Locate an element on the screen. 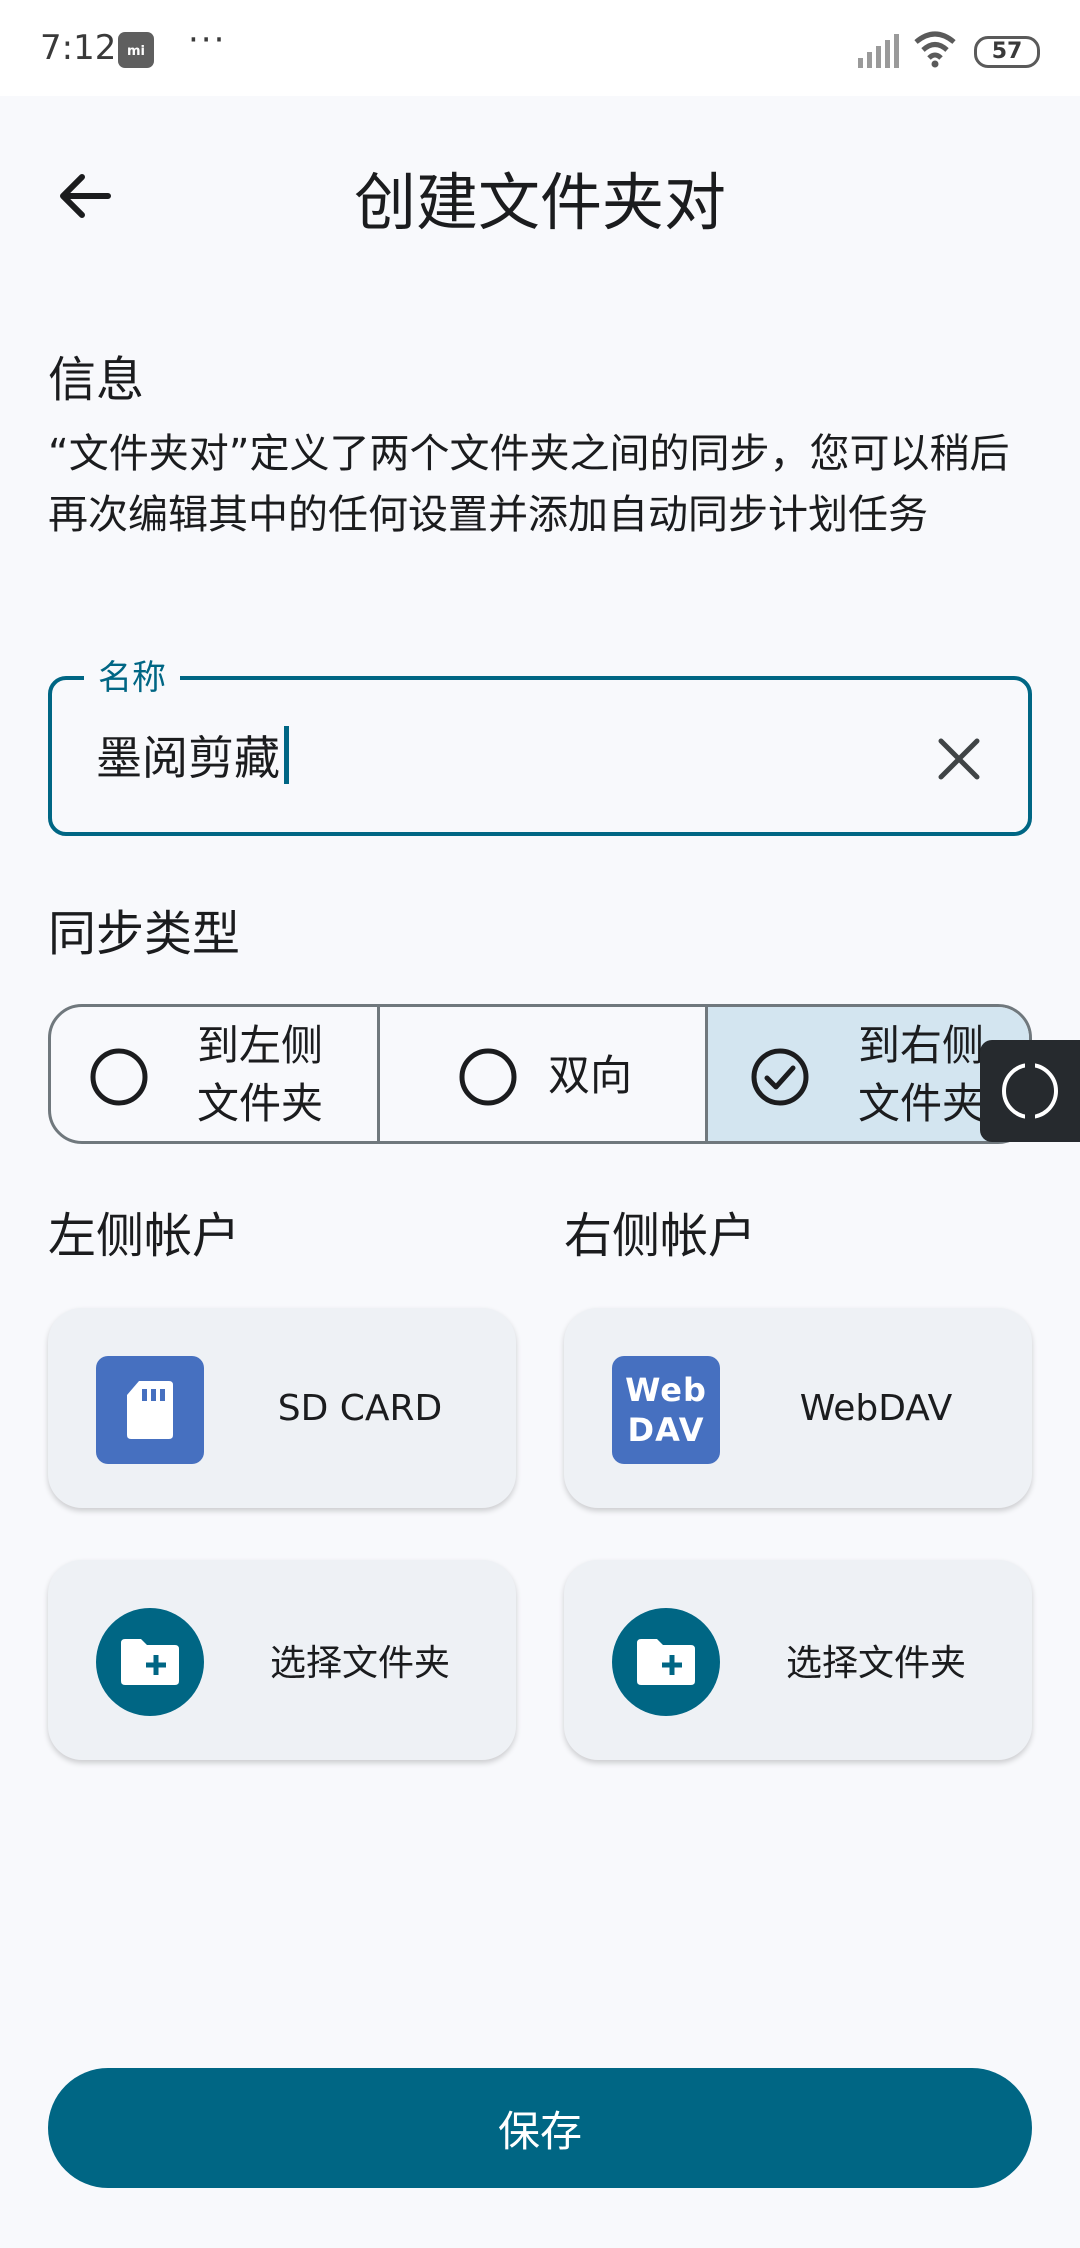 The image size is (1080, 2248). refresh-circle-icon is located at coordinates (1030, 1091).